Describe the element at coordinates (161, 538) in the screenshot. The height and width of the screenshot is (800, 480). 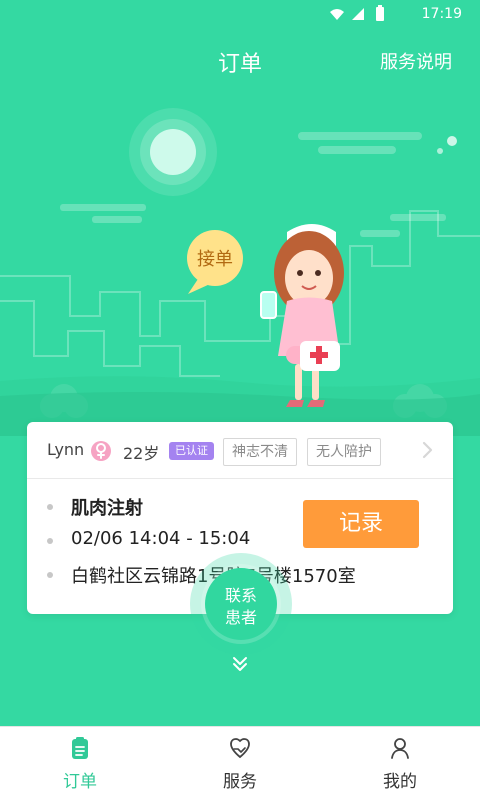
I see `service-time: 02/06 14:04 - 15:04` at that location.